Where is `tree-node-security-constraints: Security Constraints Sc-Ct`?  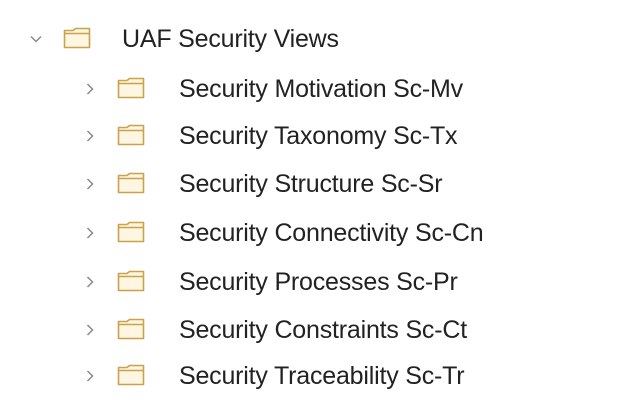
tree-node-security-constraints: Security Constraints Sc-Ct is located at coordinates (280, 330).